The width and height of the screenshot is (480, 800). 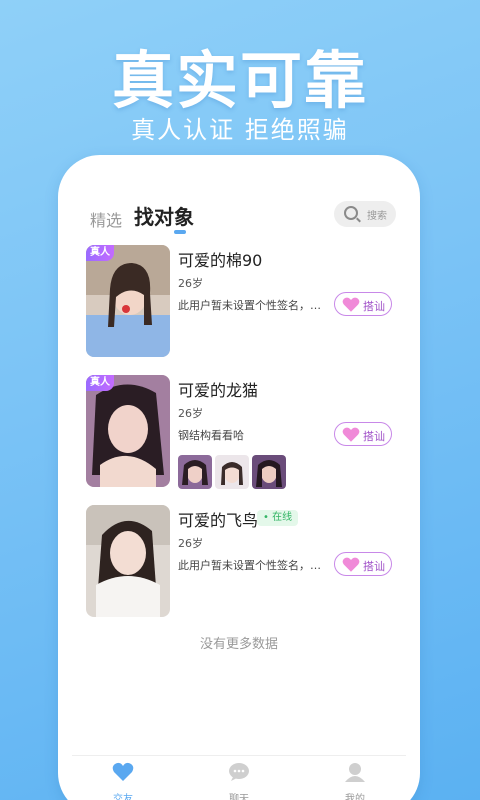 I want to click on avatar, so click(x=128, y=561).